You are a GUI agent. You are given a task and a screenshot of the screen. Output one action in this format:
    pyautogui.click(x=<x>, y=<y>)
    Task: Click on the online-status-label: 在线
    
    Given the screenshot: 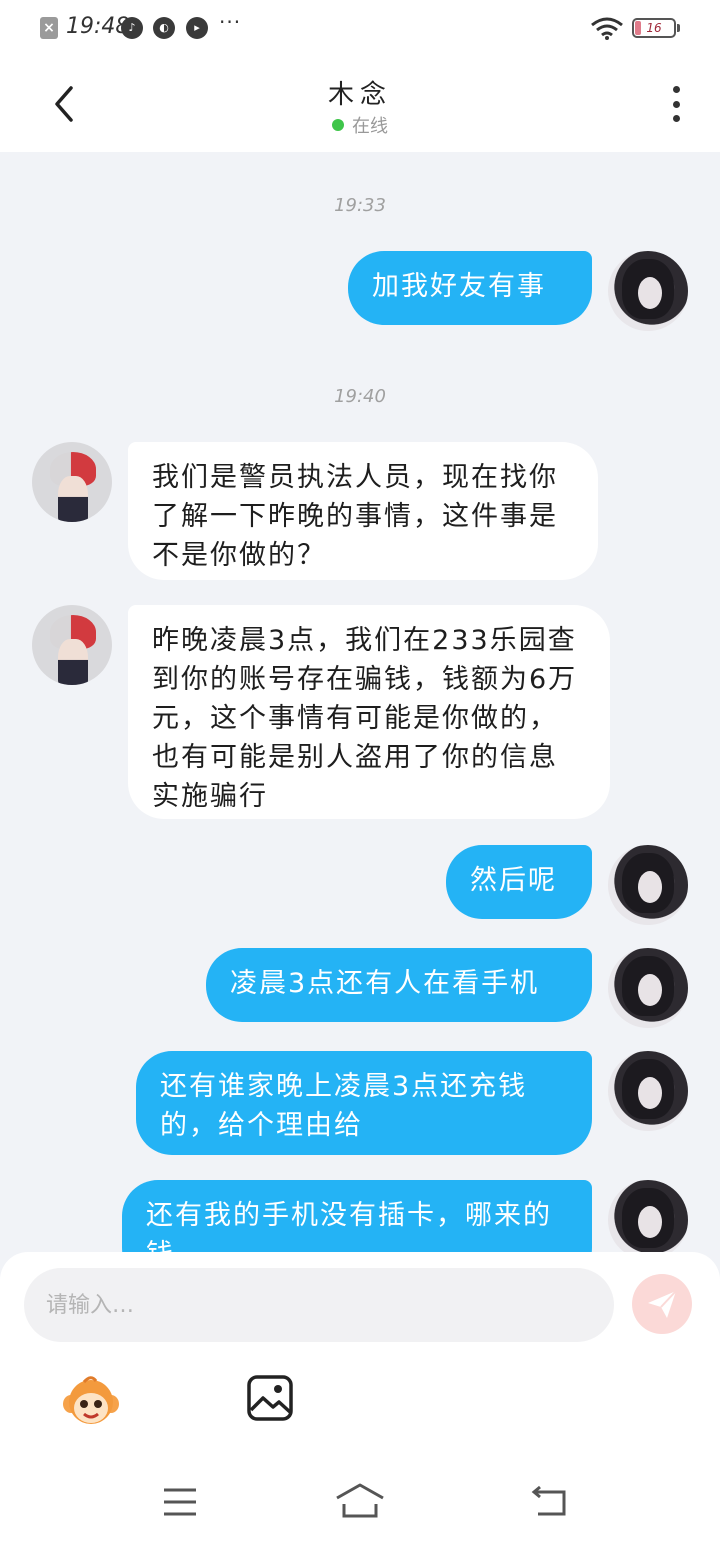 What is the action you would take?
    pyautogui.click(x=370, y=126)
    